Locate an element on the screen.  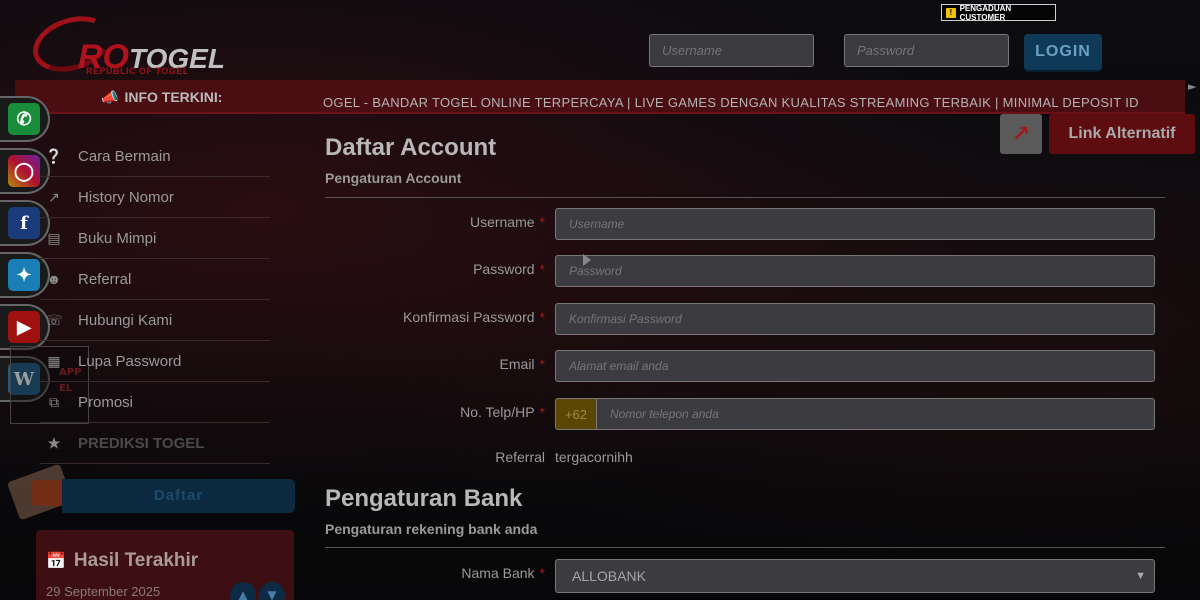
phone-label: No. Telp/HP * is located at coordinates (502, 412).